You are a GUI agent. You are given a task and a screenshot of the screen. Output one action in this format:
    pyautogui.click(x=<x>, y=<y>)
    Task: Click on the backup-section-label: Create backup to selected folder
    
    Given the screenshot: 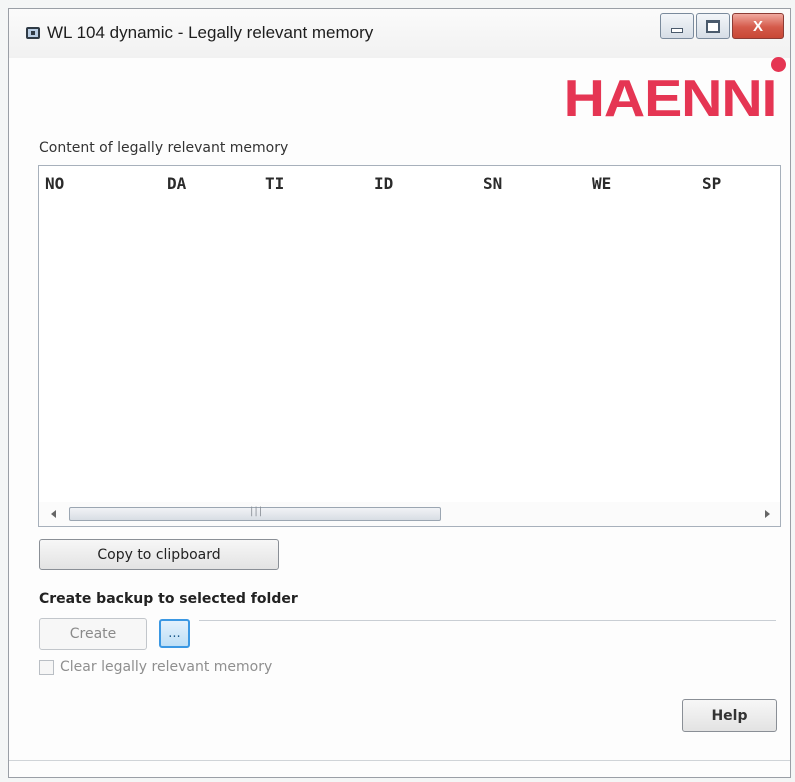 What is the action you would take?
    pyautogui.click(x=168, y=599)
    